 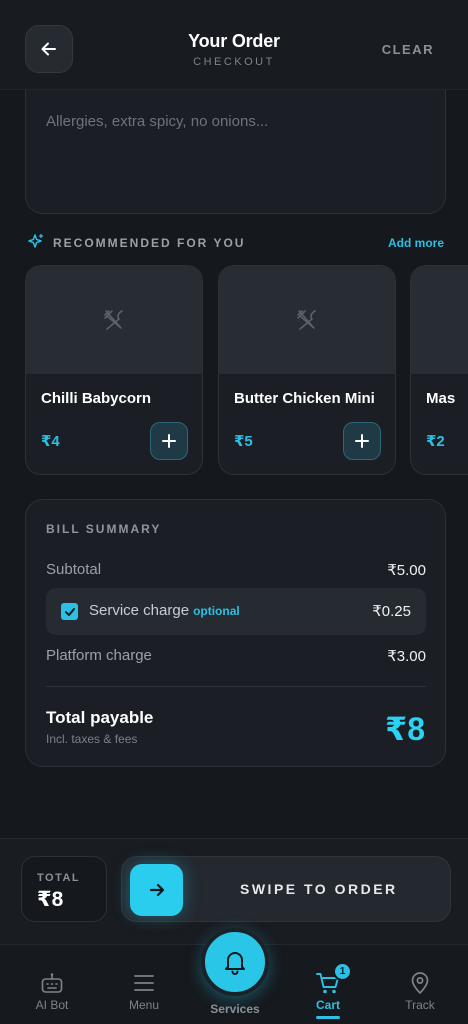 I want to click on service-charge-row: Service charge optional ₹0.25, so click(x=236, y=611).